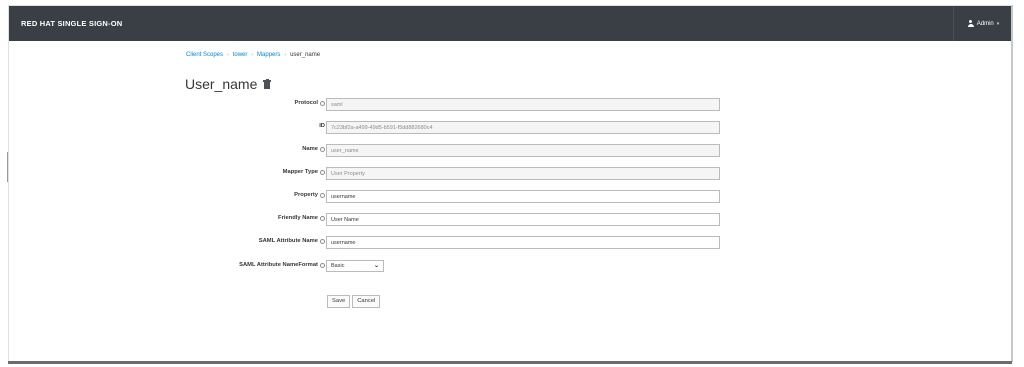  Describe the element at coordinates (523, 219) in the screenshot. I see `friendly-name-input` at that location.